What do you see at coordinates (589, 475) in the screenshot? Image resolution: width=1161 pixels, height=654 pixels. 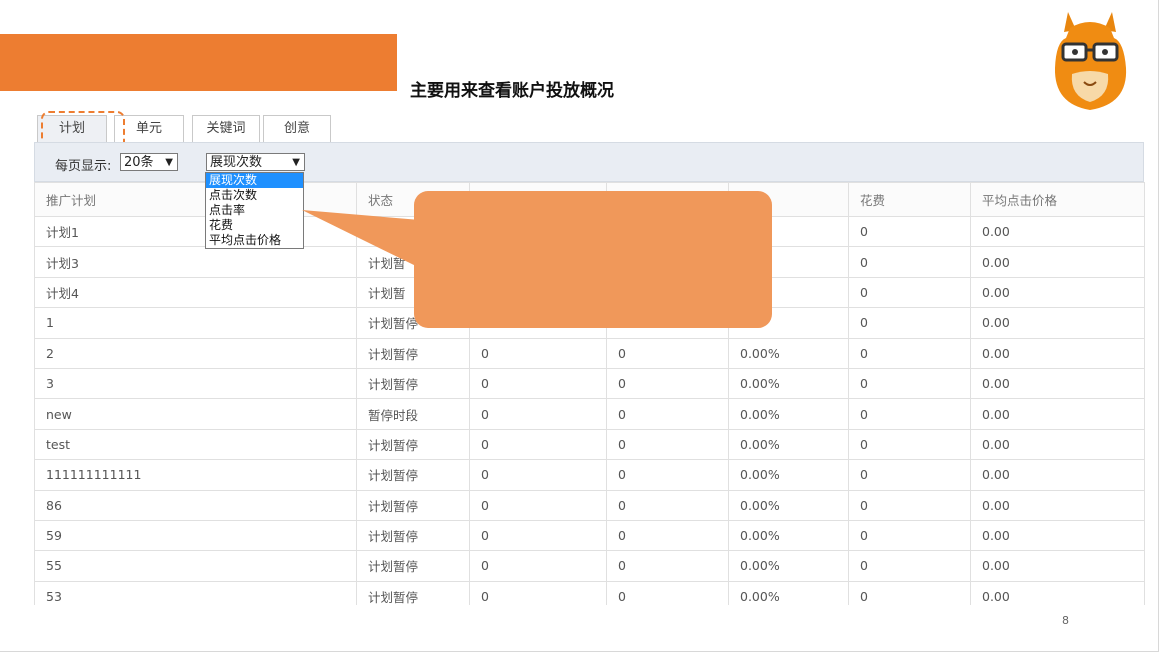 I see `table-row: 111111111111 计划暂停 0 0 0.00% 0 0.00` at bounding box center [589, 475].